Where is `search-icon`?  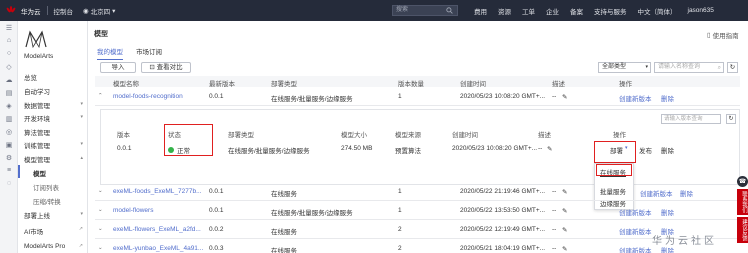
search-icon is located at coordinates (449, 10).